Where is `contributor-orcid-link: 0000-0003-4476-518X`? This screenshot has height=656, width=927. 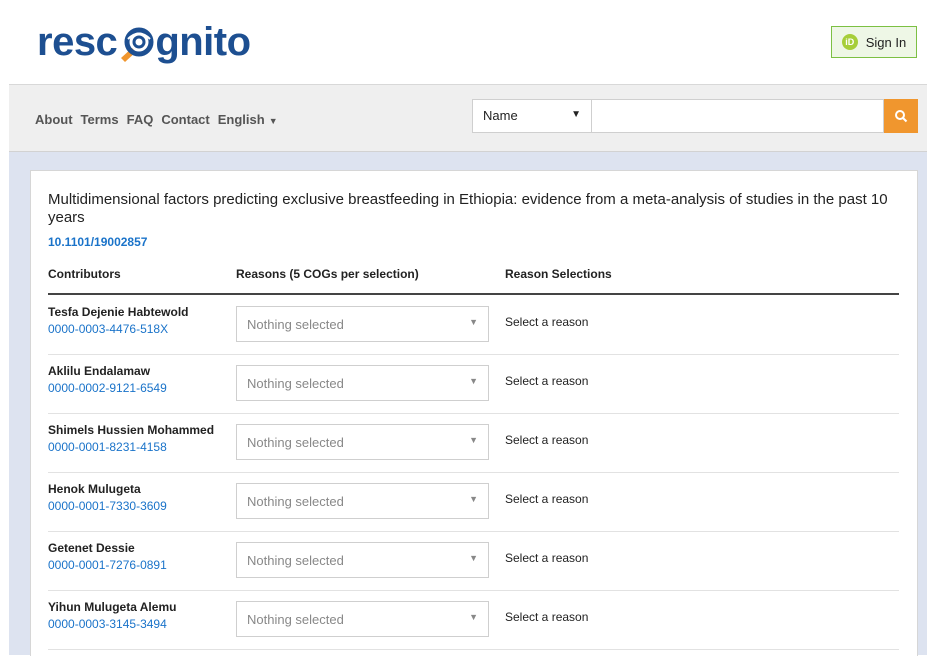 contributor-orcid-link: 0000-0003-4476-518X is located at coordinates (108, 329).